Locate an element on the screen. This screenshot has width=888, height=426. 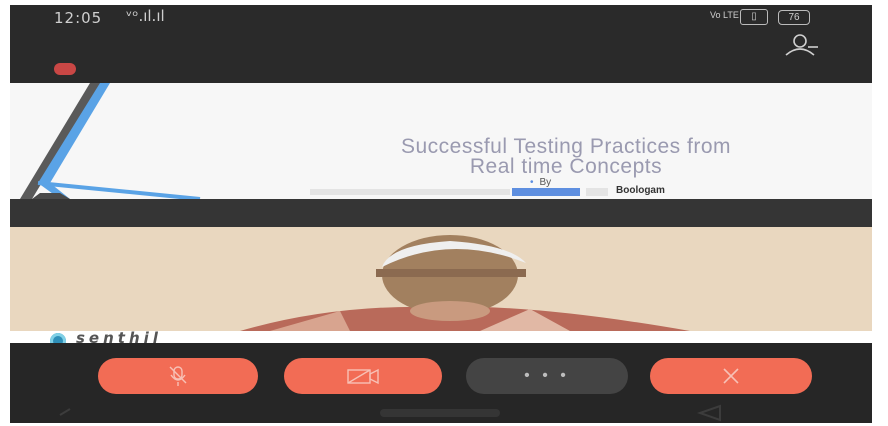
end-call-button is located at coordinates (731, 376).